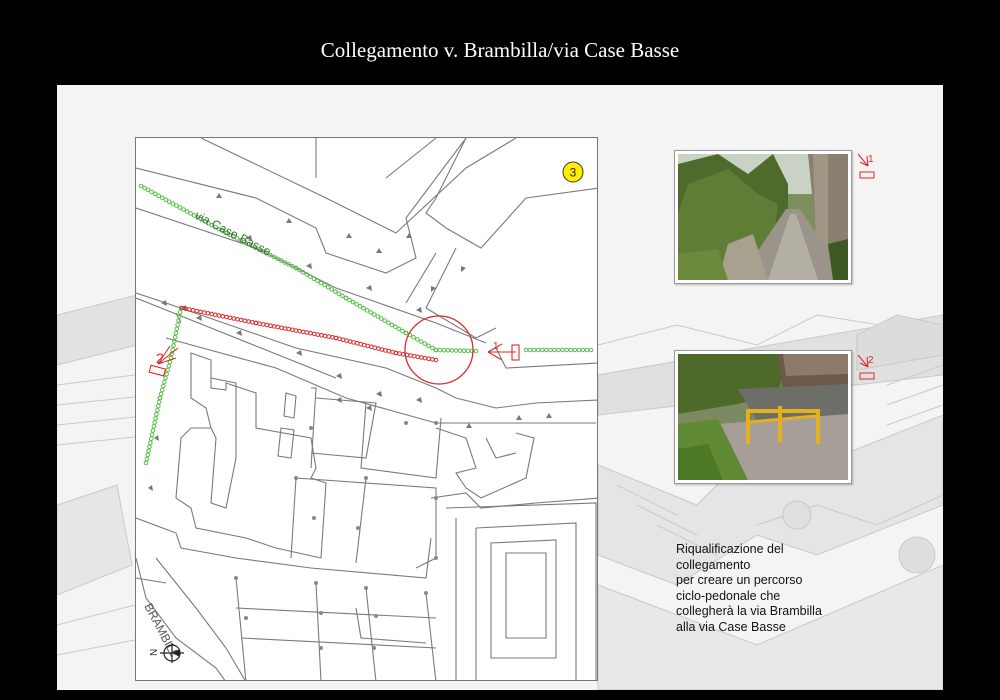  Describe the element at coordinates (731, 626) in the screenshot. I see `description-line: alla via Case Basse` at that location.